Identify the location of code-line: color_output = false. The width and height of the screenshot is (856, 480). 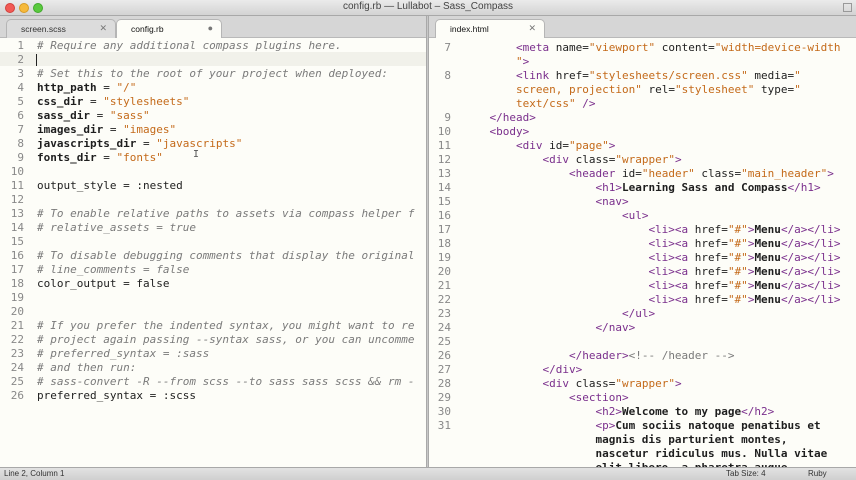
(103, 284).